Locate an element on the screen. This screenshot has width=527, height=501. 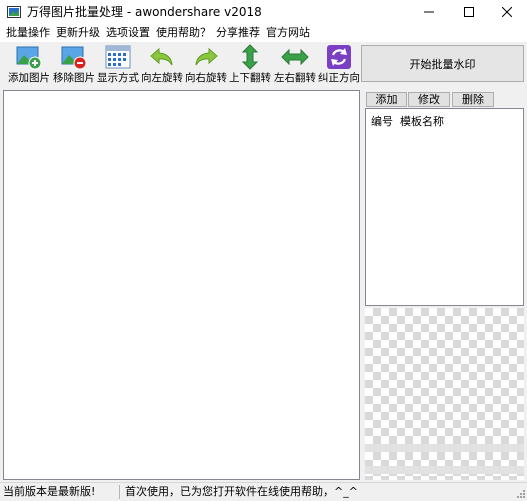
column-header-number: 编号 is located at coordinates (382, 121).